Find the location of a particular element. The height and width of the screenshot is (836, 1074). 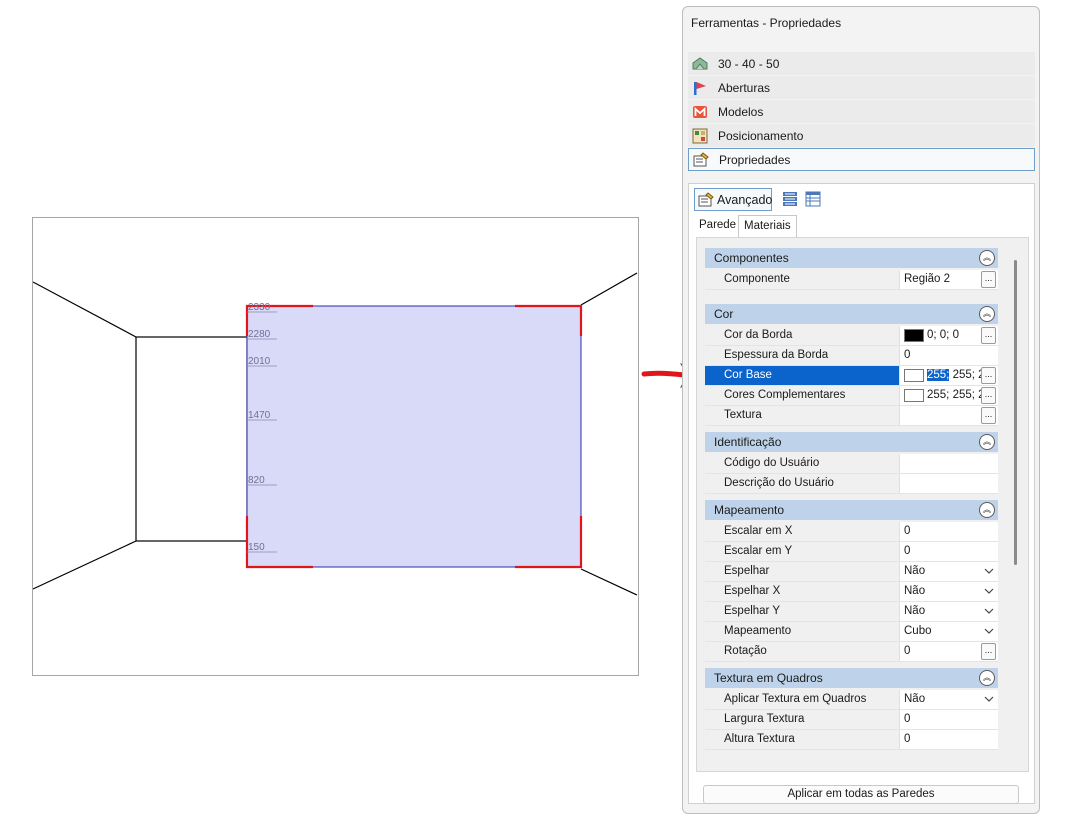

ceiling-right-edge is located at coordinates (609, 289).